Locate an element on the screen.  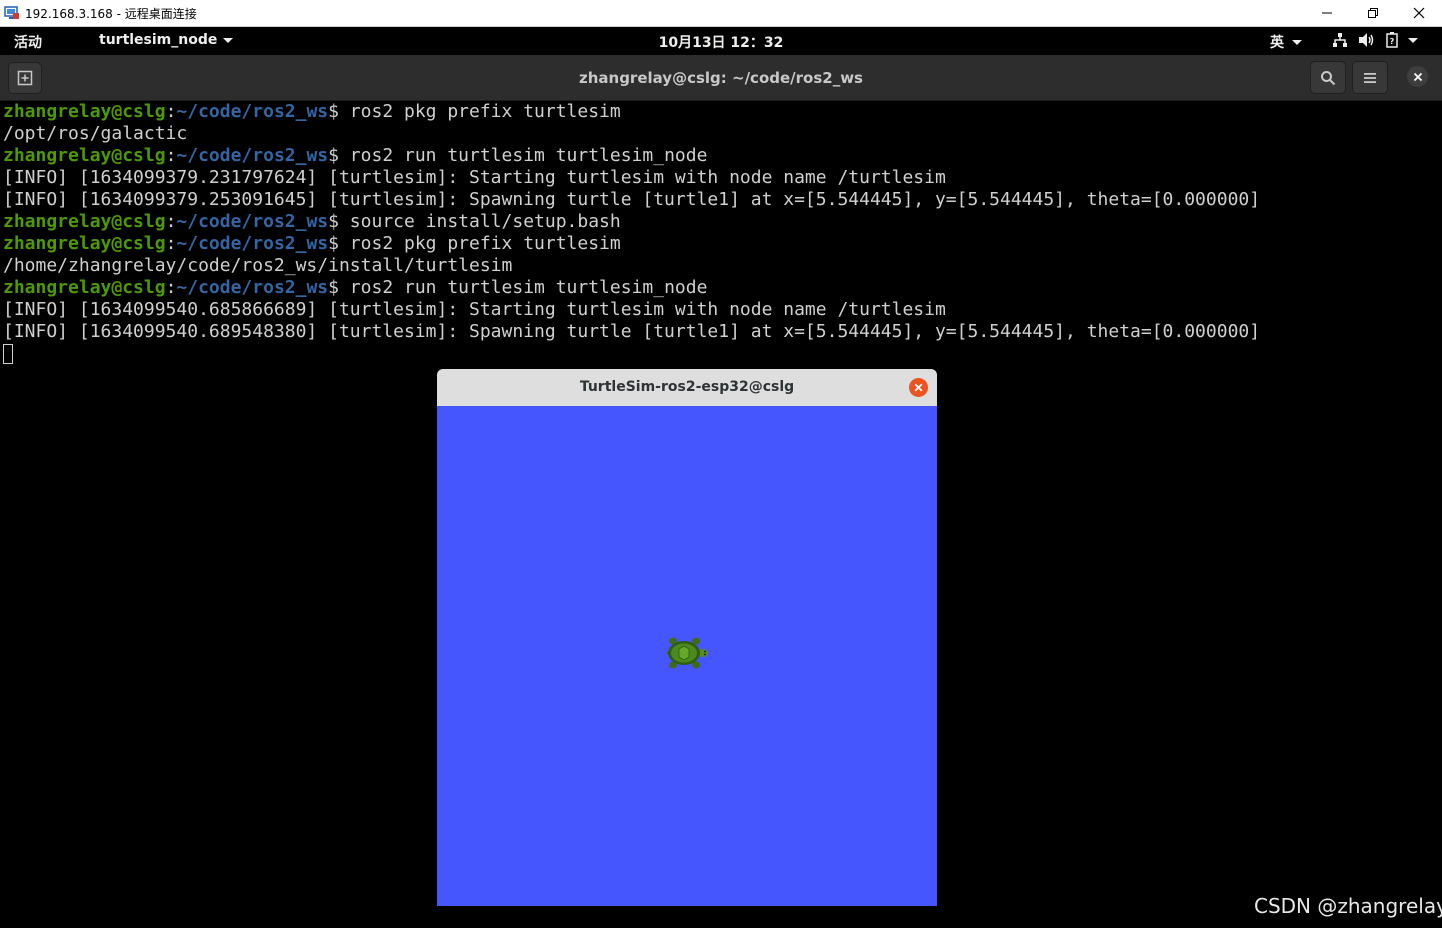
rdp-window-title: 192.168.3.168 - 远程桌面连接 is located at coordinates (111, 14).